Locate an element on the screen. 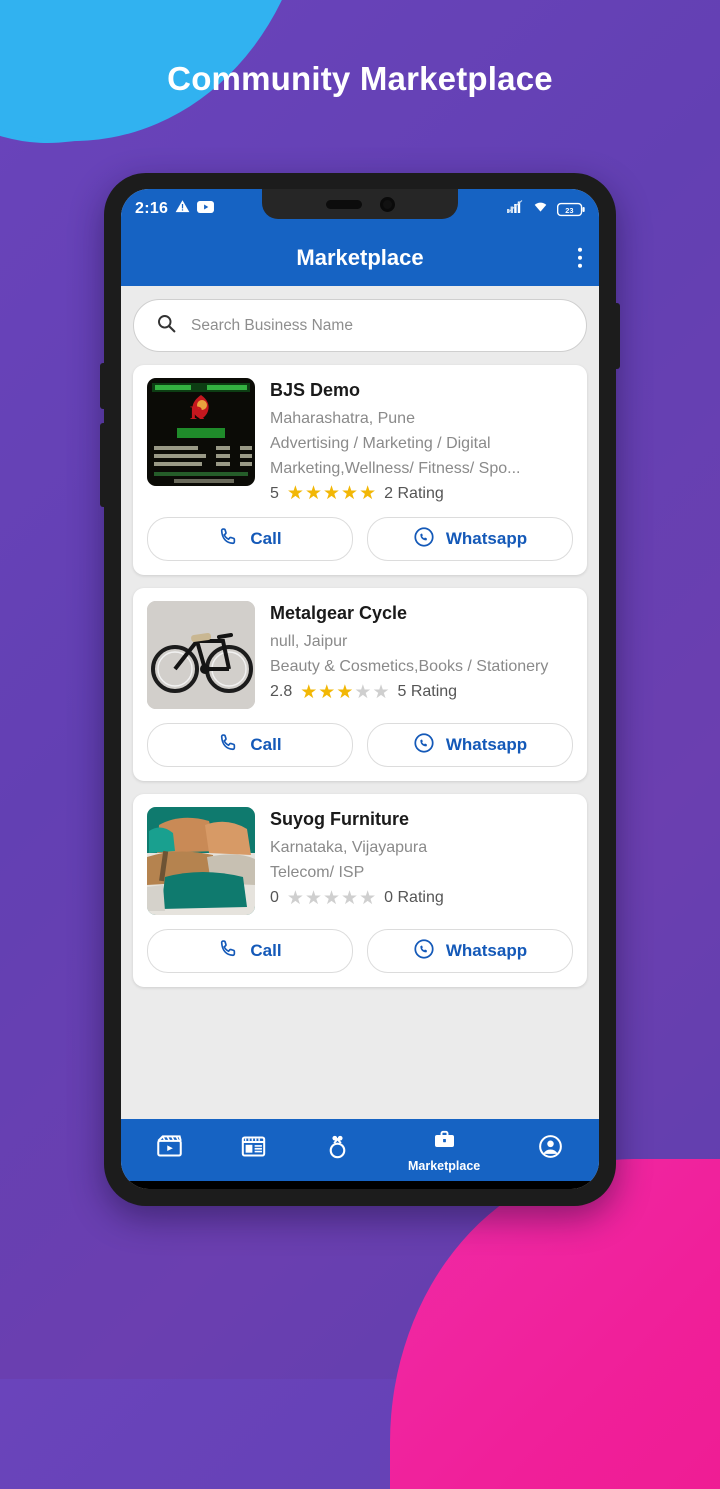 This screenshot has width=720, height=1489. listing-name: Suyog Furniture is located at coordinates (339, 819).